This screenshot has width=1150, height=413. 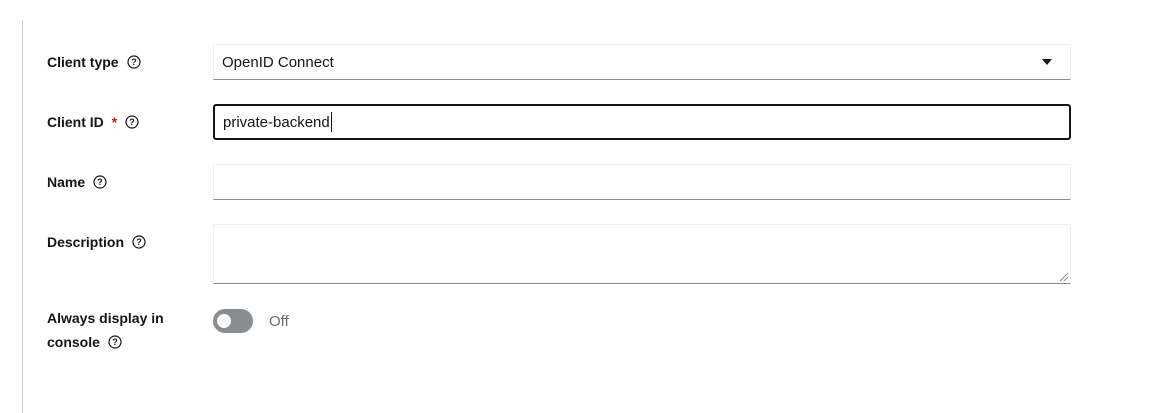 I want to click on description-label-group: Description ?, so click(x=96, y=242).